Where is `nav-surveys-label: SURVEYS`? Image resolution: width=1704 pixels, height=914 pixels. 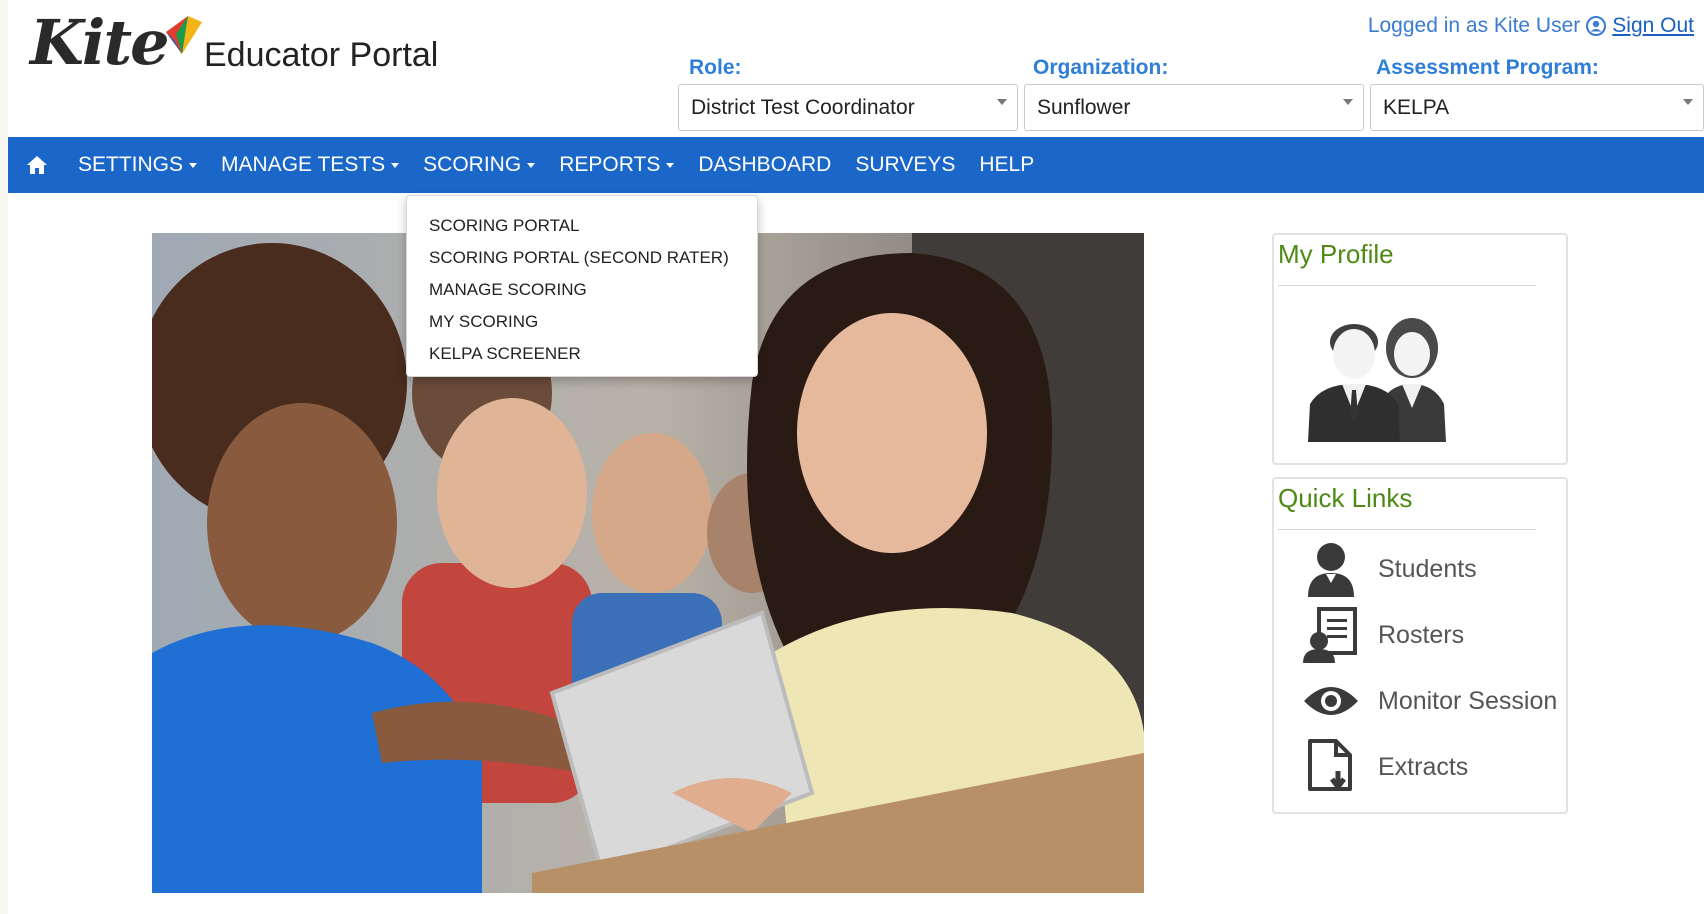 nav-surveys-label: SURVEYS is located at coordinates (905, 164).